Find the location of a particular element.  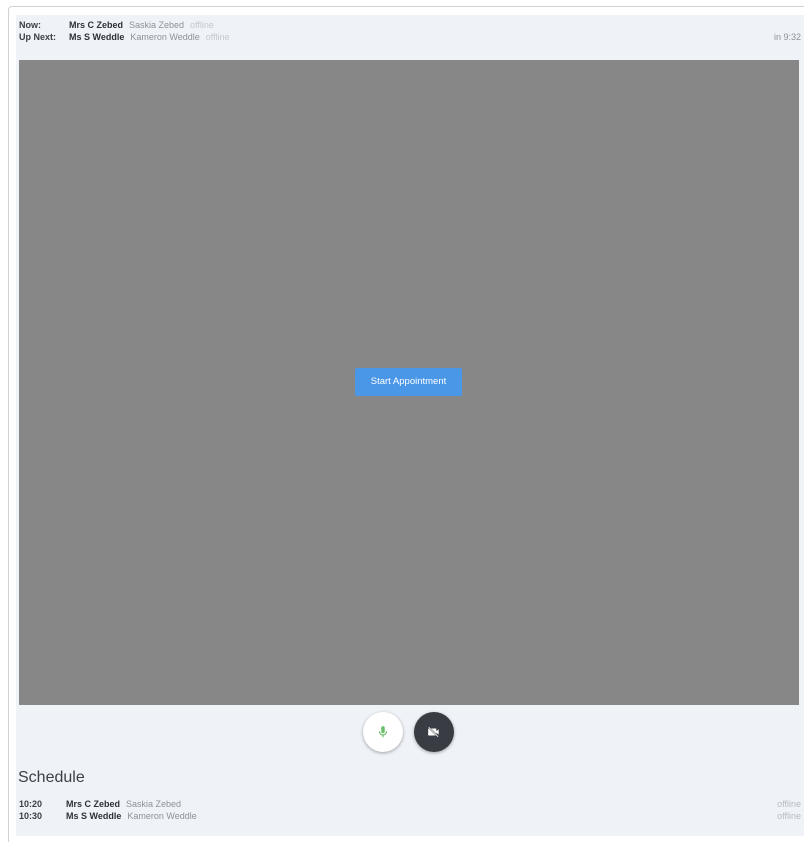

schedule-patient-detail: Saskia Zebed is located at coordinates (154, 804).